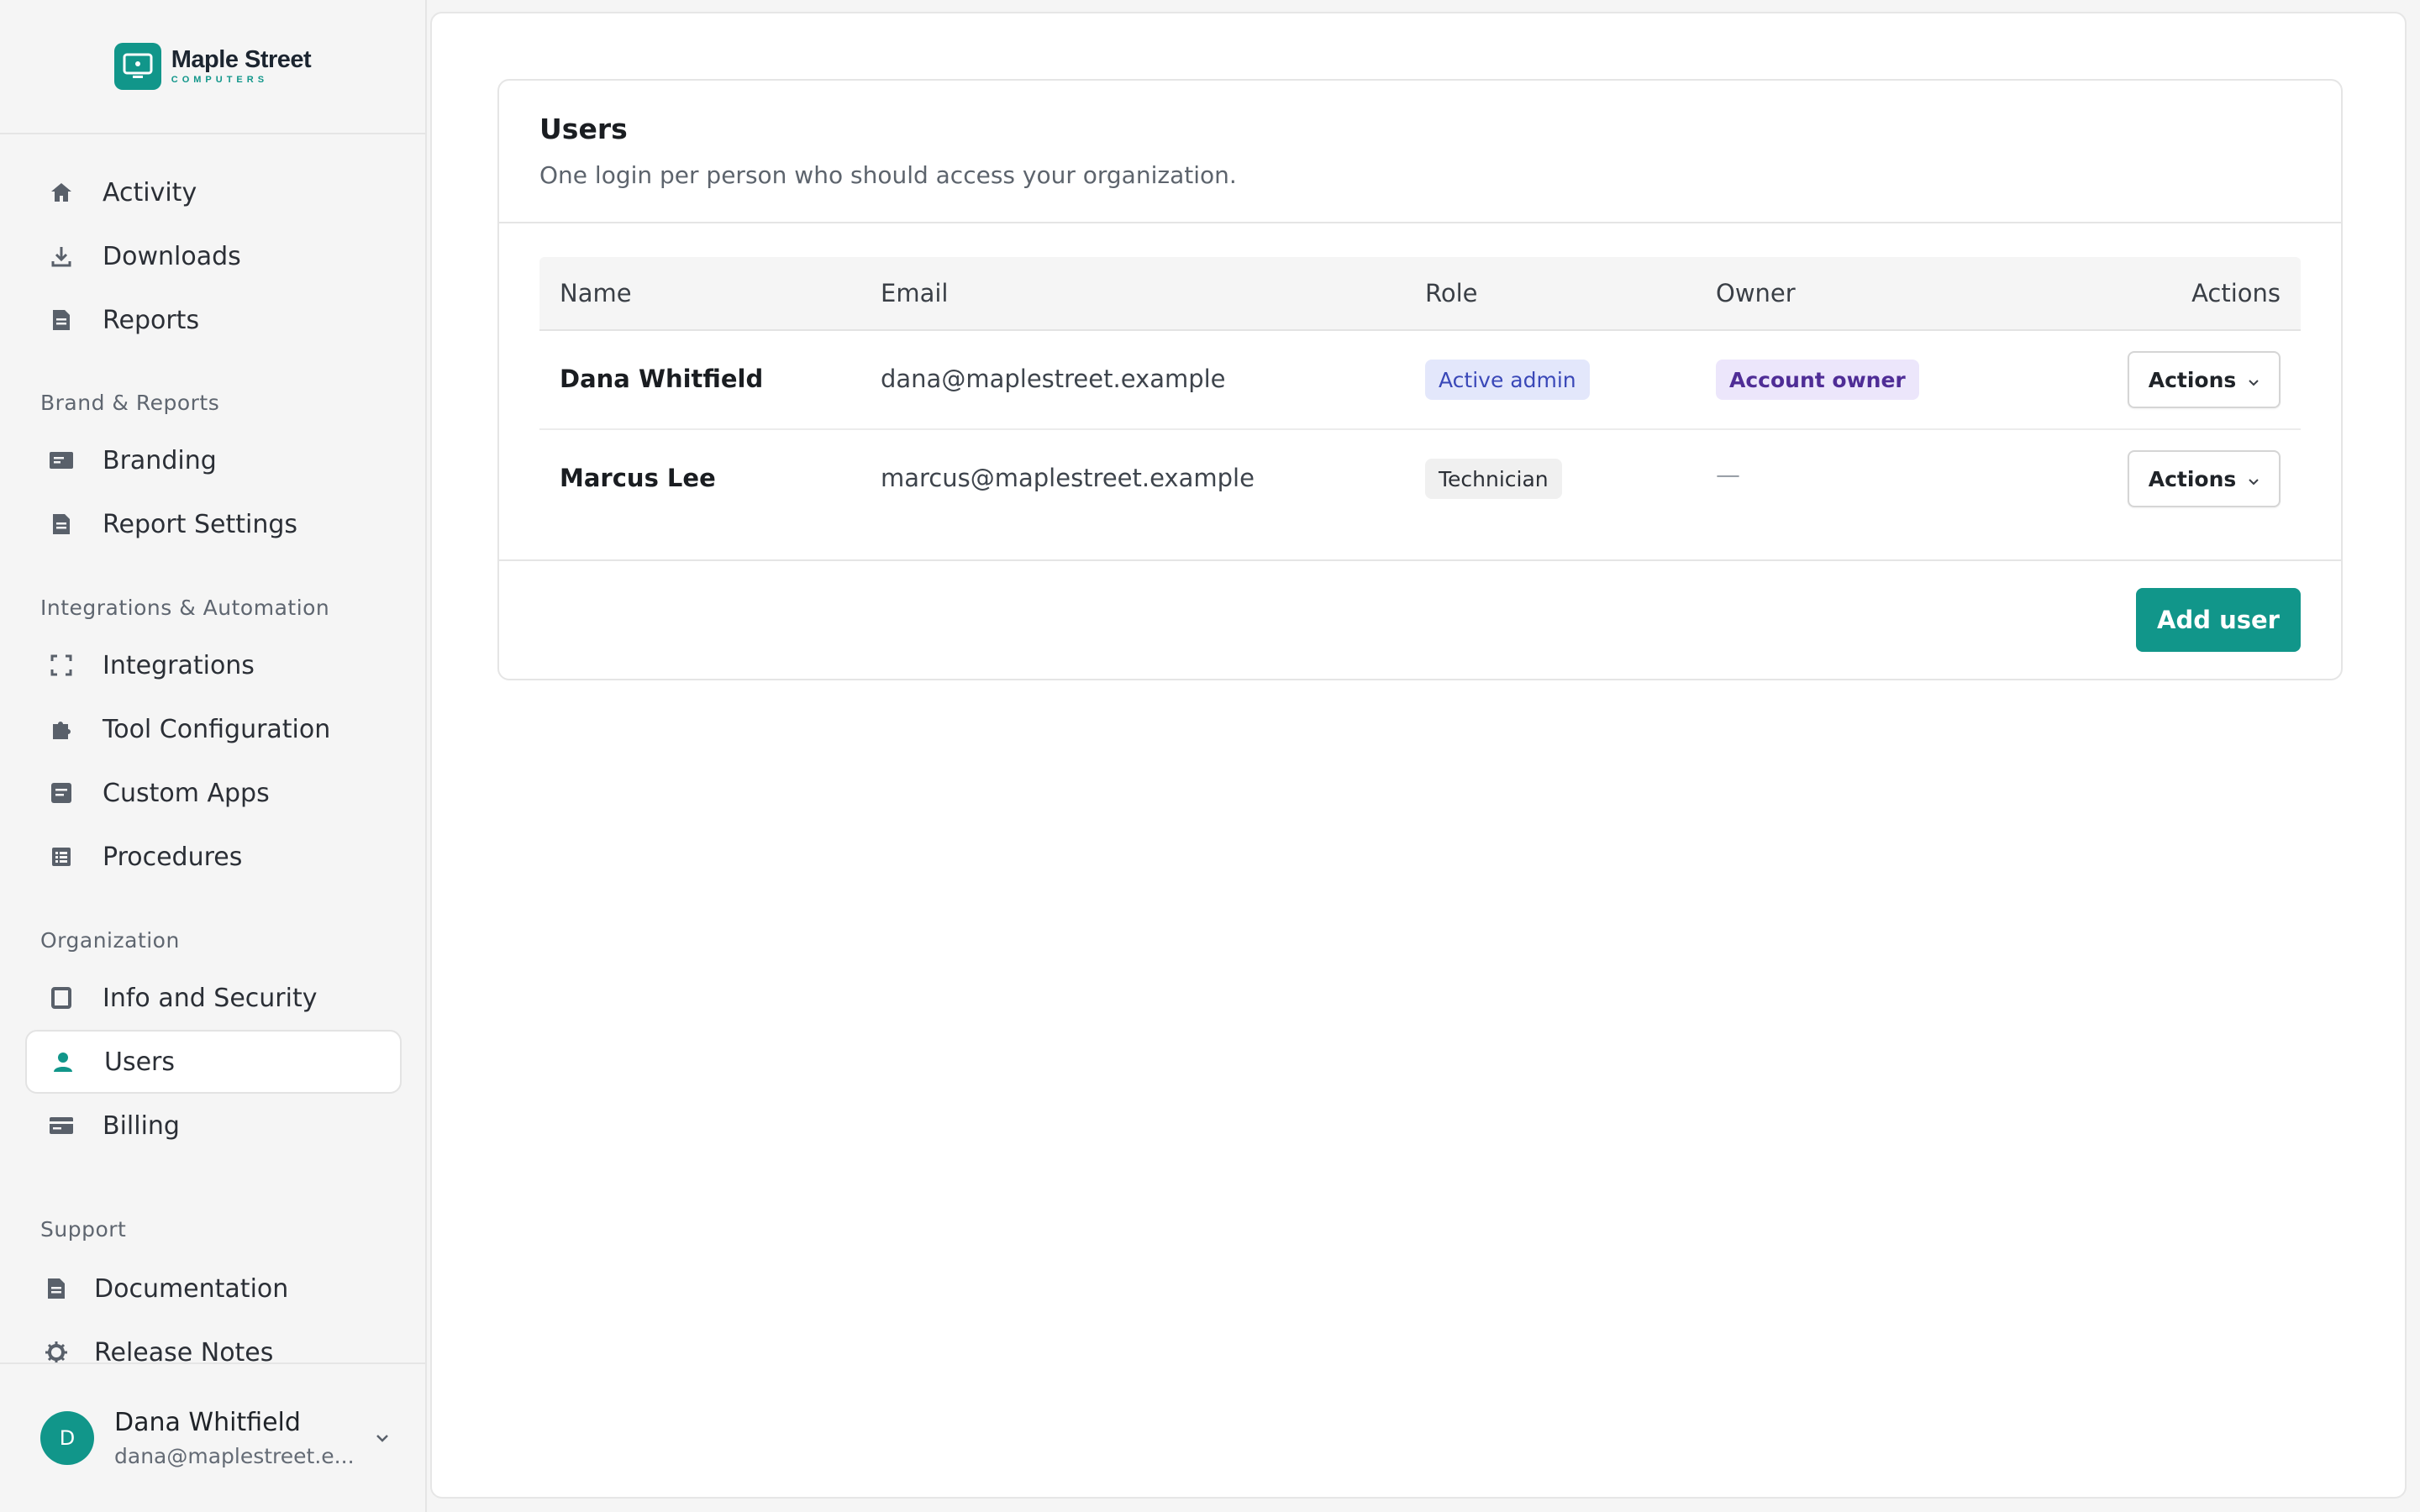 The image size is (2420, 1512). Describe the element at coordinates (110, 940) in the screenshot. I see `section-label-organization: Organization` at that location.